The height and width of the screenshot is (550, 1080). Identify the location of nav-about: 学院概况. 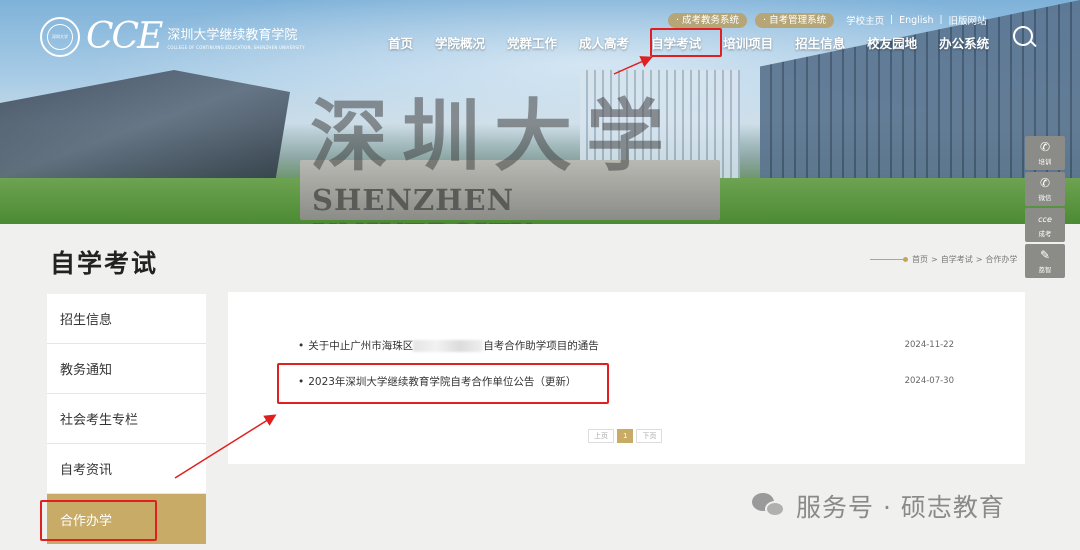
(460, 46).